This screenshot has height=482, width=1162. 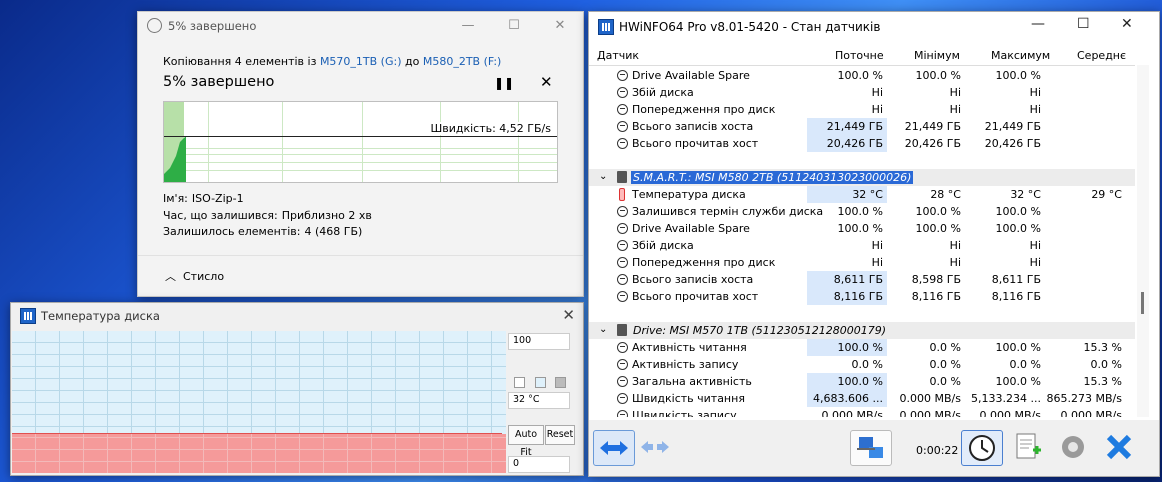 I want to click on scrollbar-thumb, so click(x=1142, y=303).